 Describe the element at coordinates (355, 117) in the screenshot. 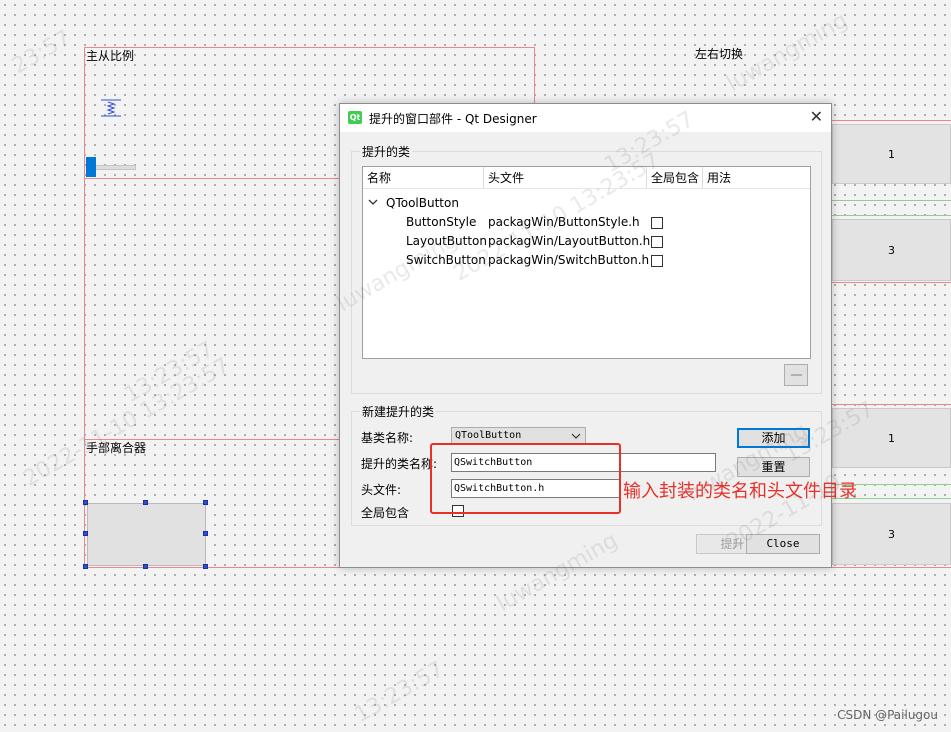

I see `qt-logo-icon: Qt` at that location.